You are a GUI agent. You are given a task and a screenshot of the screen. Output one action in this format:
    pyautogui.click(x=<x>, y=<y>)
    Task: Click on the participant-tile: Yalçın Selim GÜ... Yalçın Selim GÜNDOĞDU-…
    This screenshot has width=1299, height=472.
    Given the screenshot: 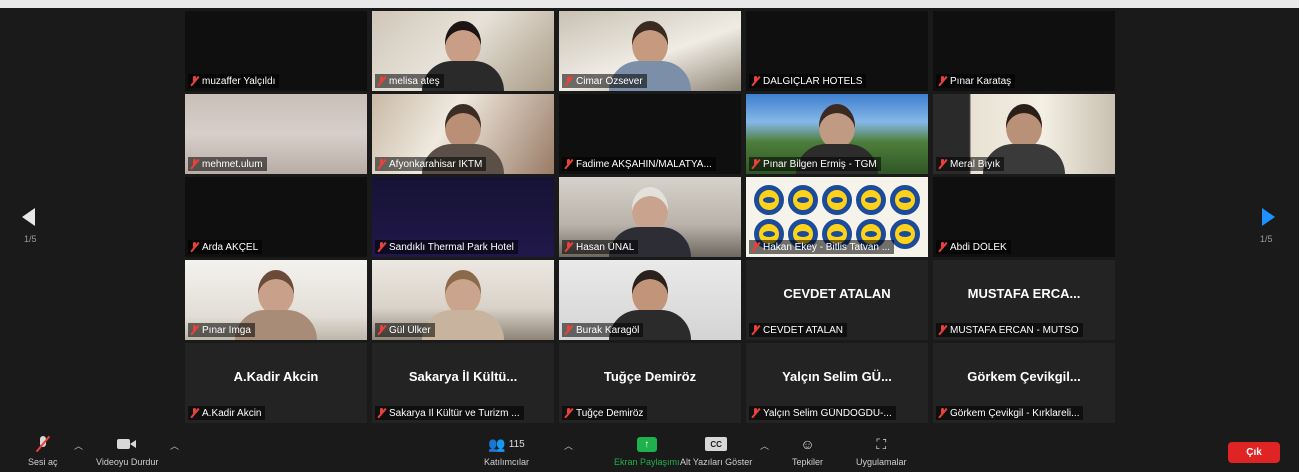 What is the action you would take?
    pyautogui.click(x=837, y=383)
    